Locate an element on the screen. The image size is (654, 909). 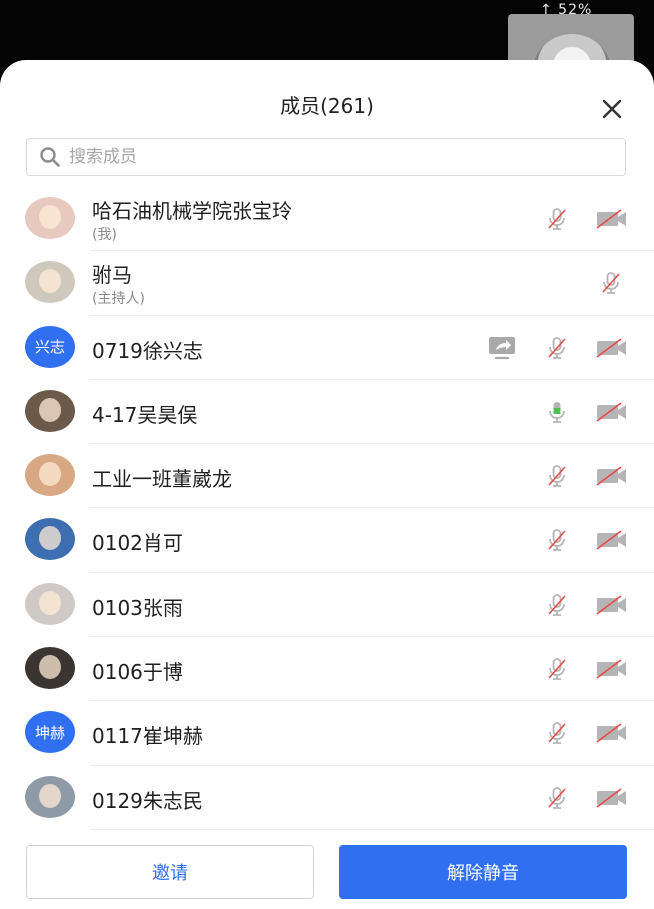
member-row: 工业一班董崴龙 is located at coordinates (327, 476).